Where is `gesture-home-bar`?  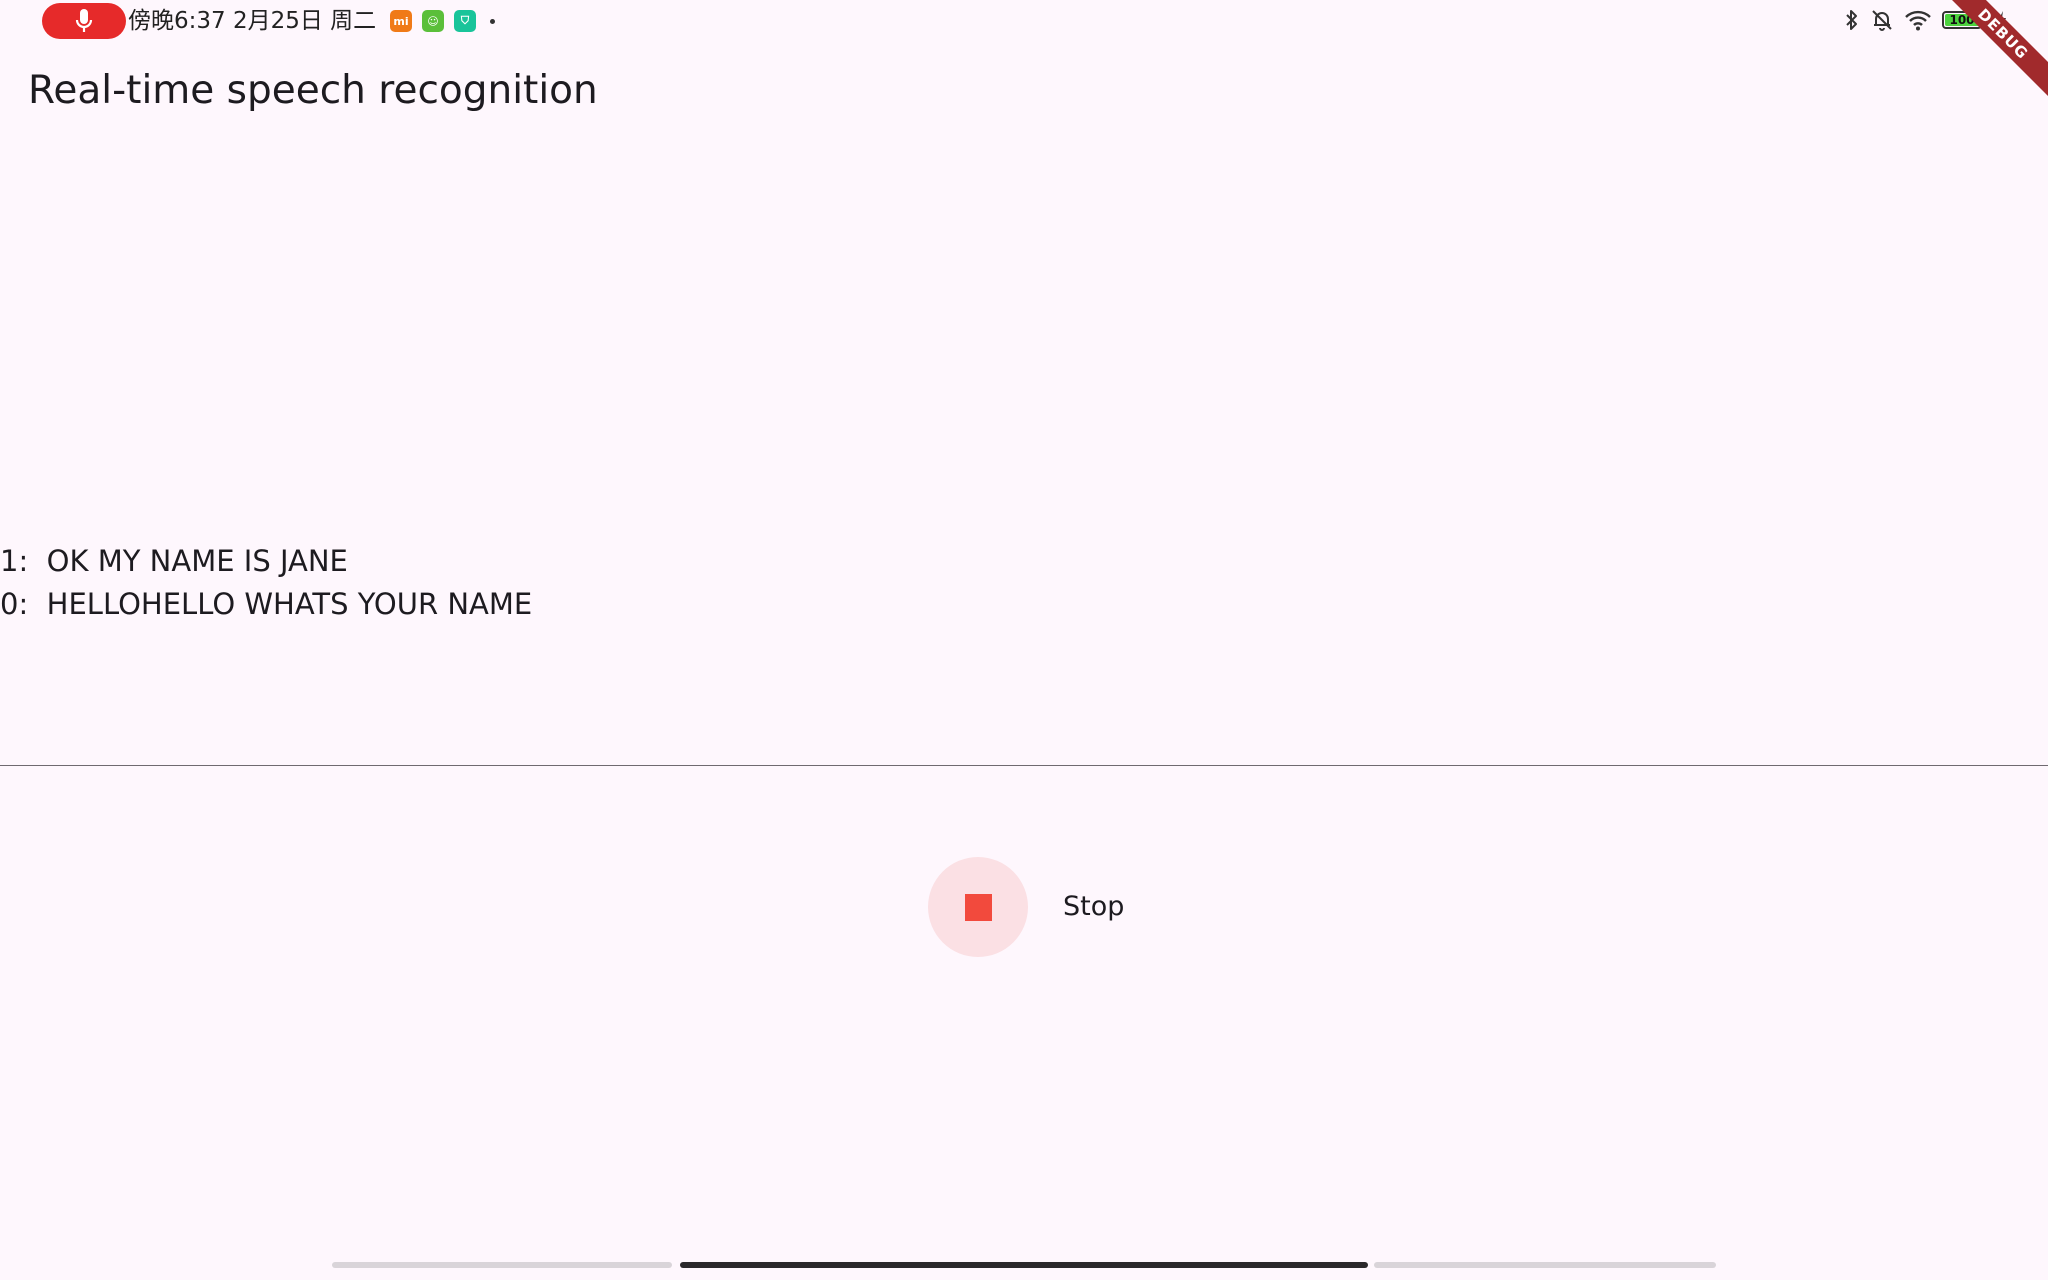
gesture-home-bar is located at coordinates (1024, 1265).